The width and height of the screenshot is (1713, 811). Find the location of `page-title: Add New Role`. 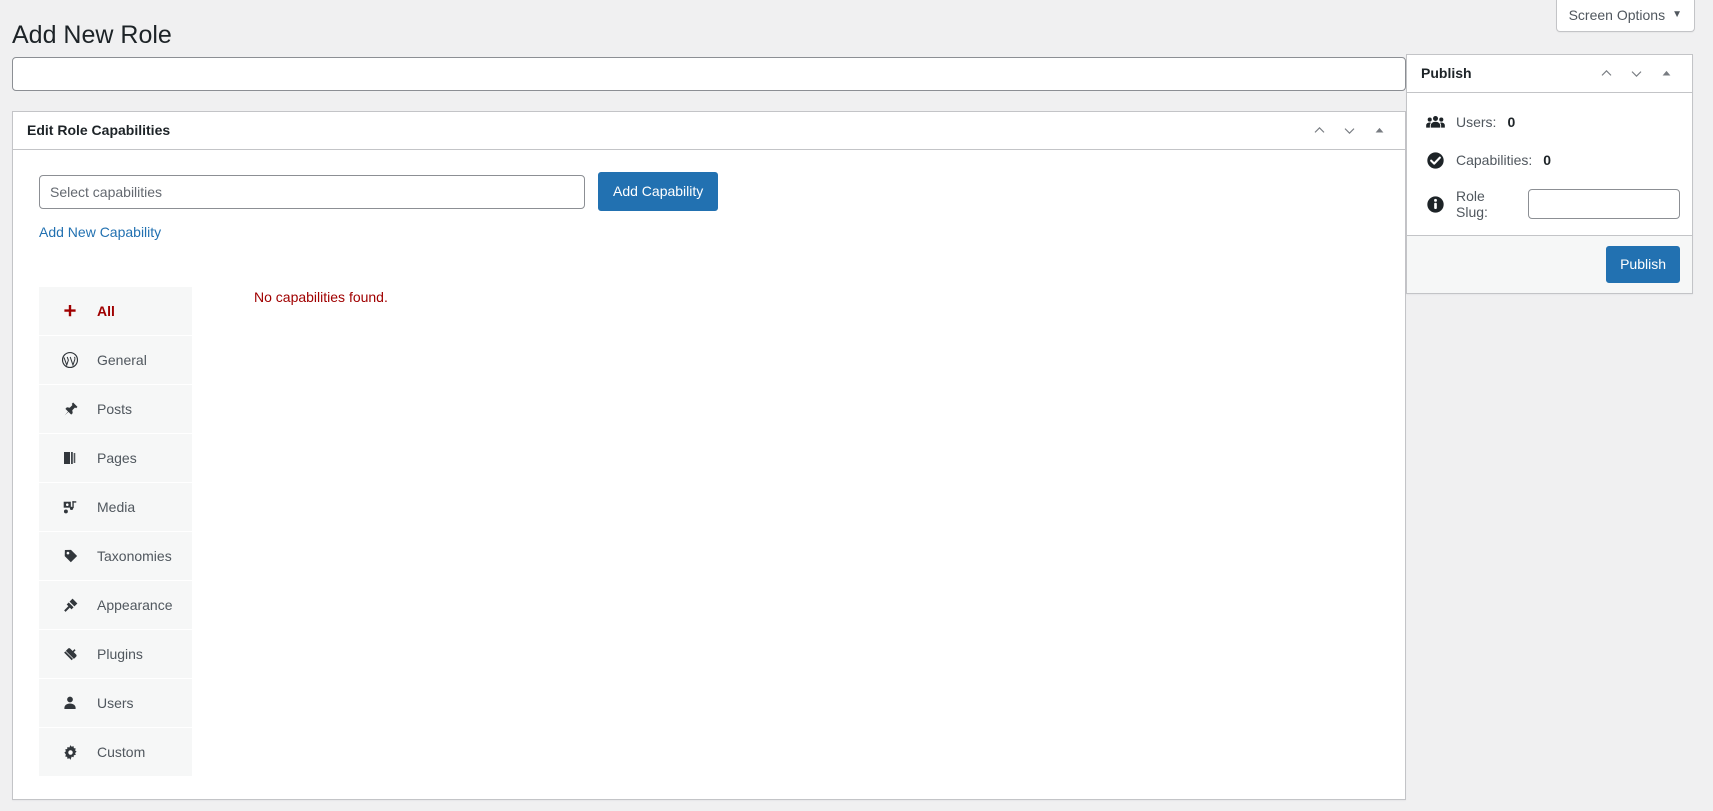

page-title: Add New Role is located at coordinates (92, 35).